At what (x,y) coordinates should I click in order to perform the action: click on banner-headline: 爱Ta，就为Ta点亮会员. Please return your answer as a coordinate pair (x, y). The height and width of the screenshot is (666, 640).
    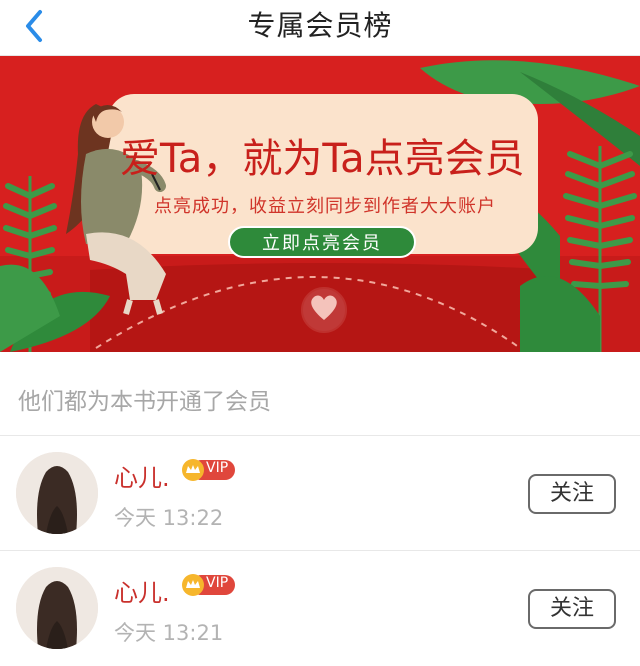
    Looking at the image, I should click on (322, 159).